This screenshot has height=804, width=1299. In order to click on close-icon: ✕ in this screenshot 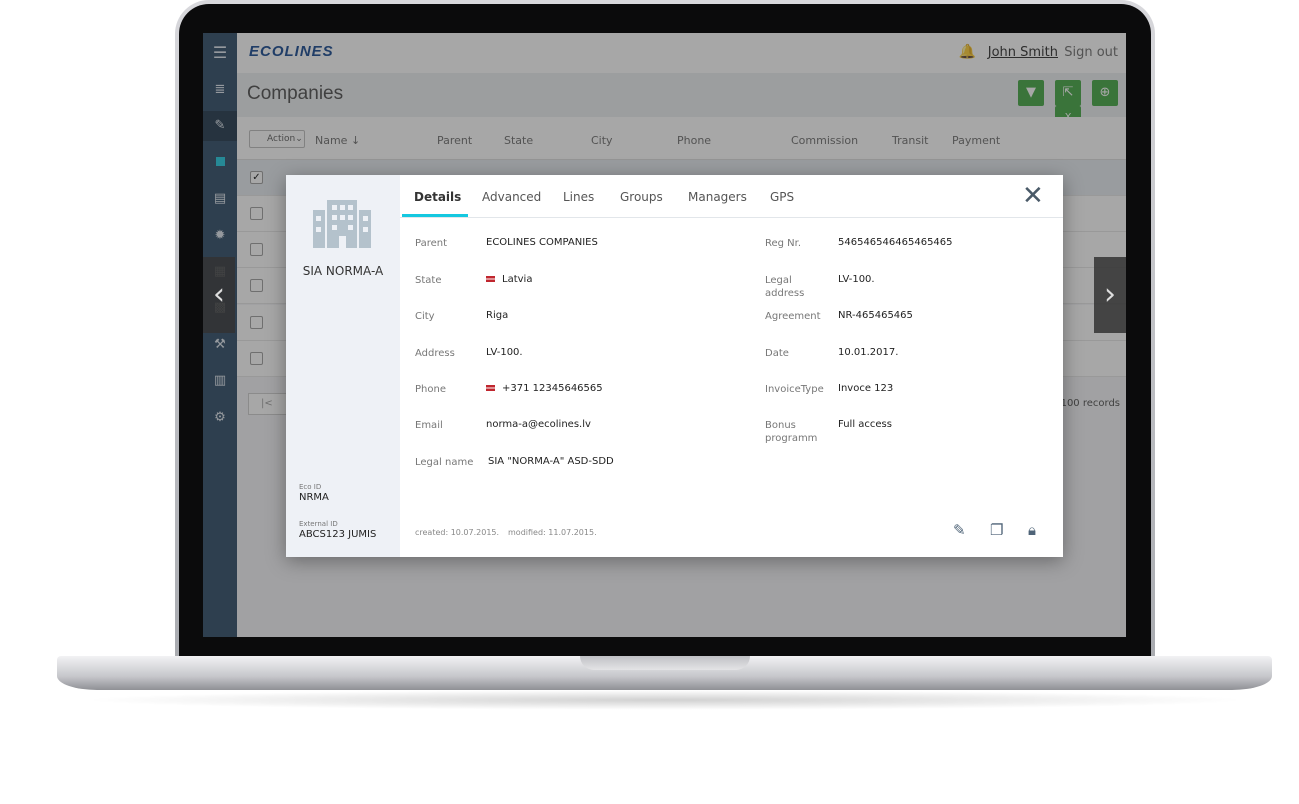, I will do `click(1033, 196)`.